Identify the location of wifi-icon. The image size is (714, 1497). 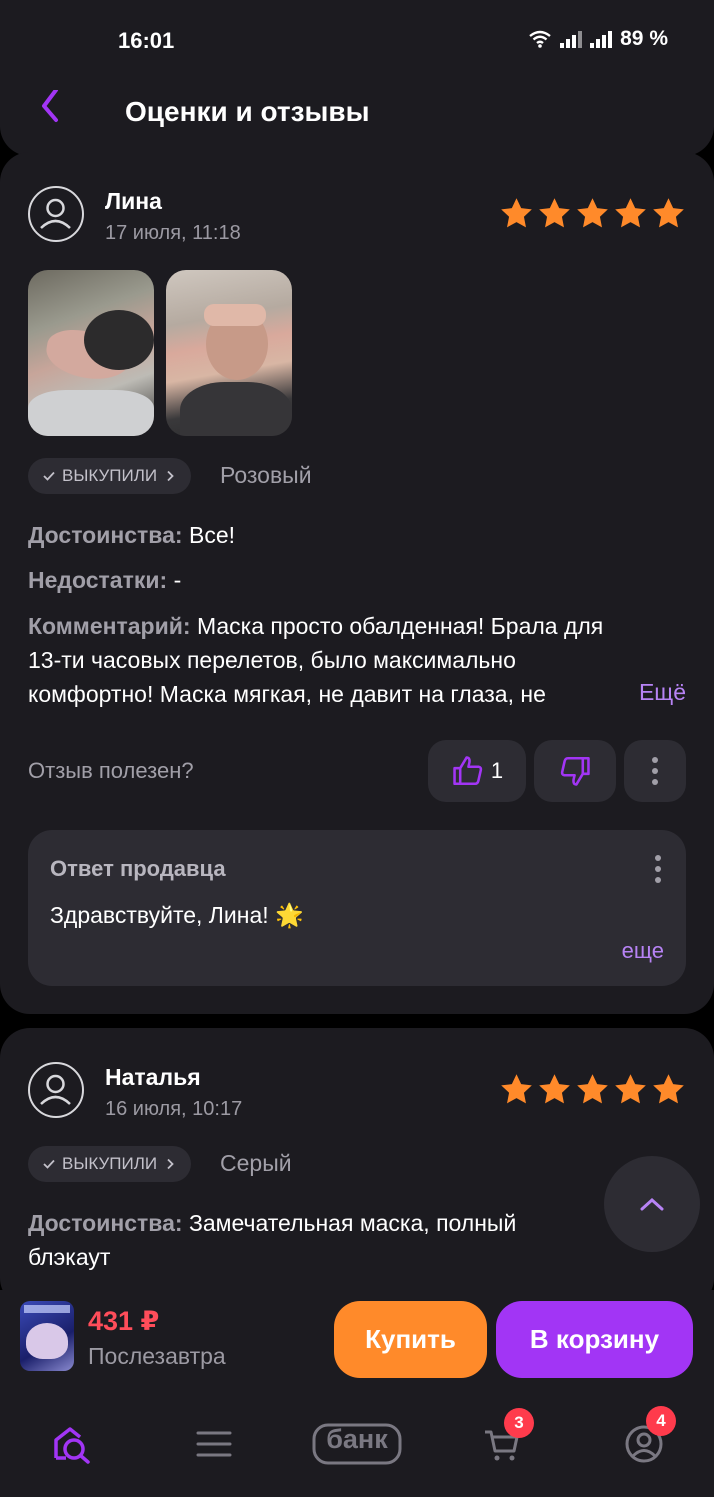
(540, 39).